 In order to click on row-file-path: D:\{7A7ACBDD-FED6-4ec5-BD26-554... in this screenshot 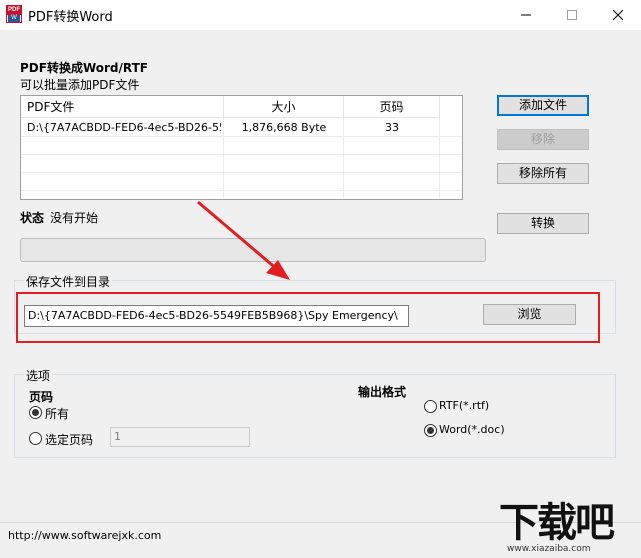, I will do `click(124, 127)`.